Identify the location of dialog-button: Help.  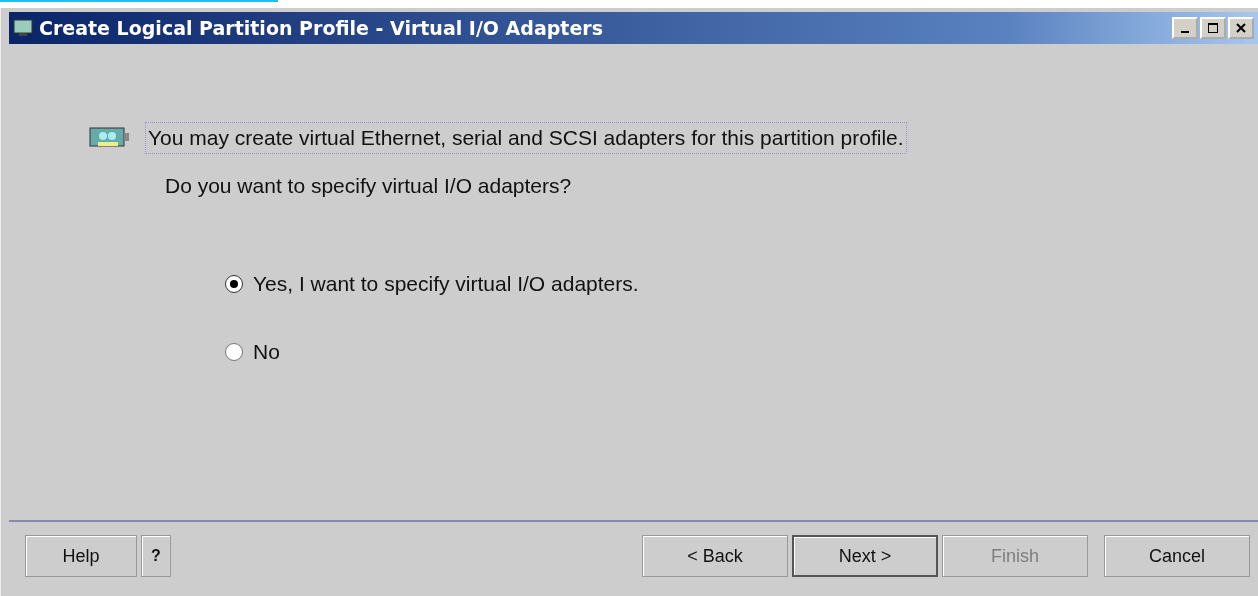
(81, 556).